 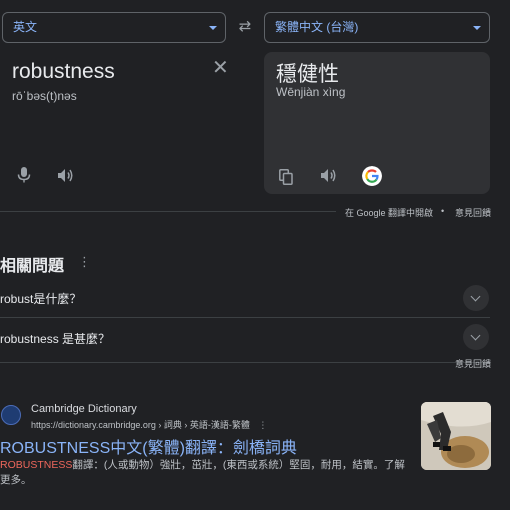 I want to click on copy-icon, so click(x=286, y=177).